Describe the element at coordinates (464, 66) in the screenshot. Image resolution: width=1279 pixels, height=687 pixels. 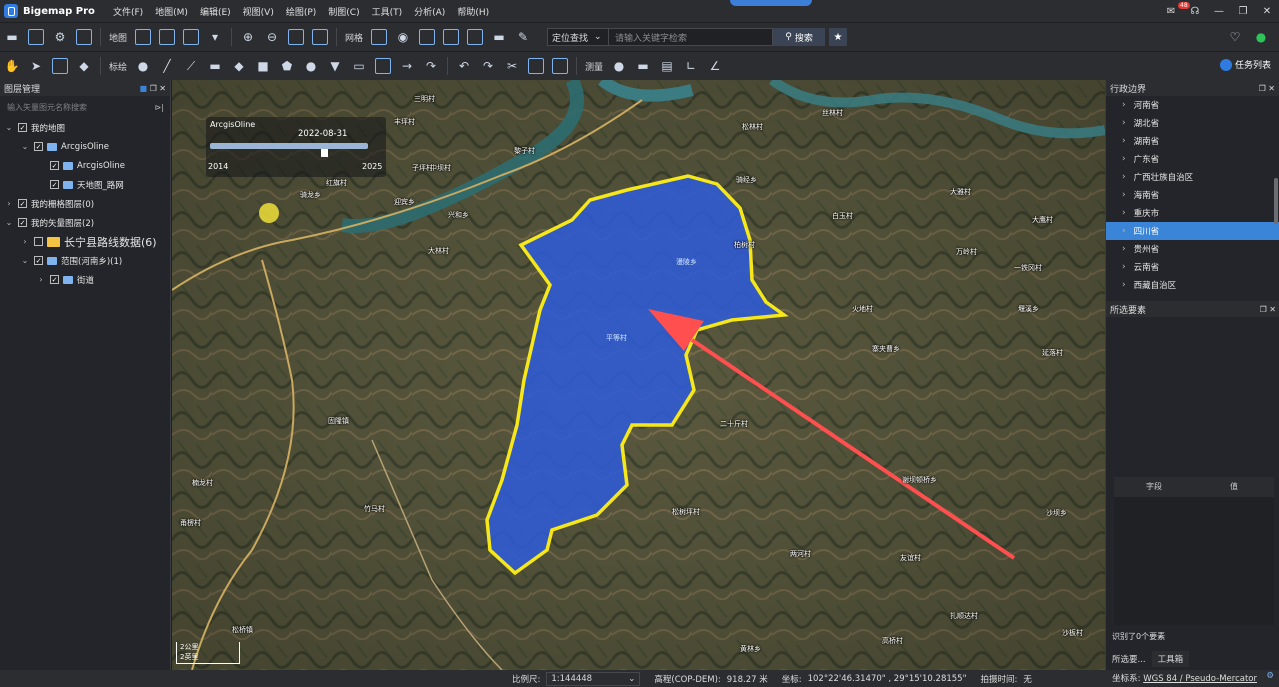
I see `undo-icon: ↶` at that location.